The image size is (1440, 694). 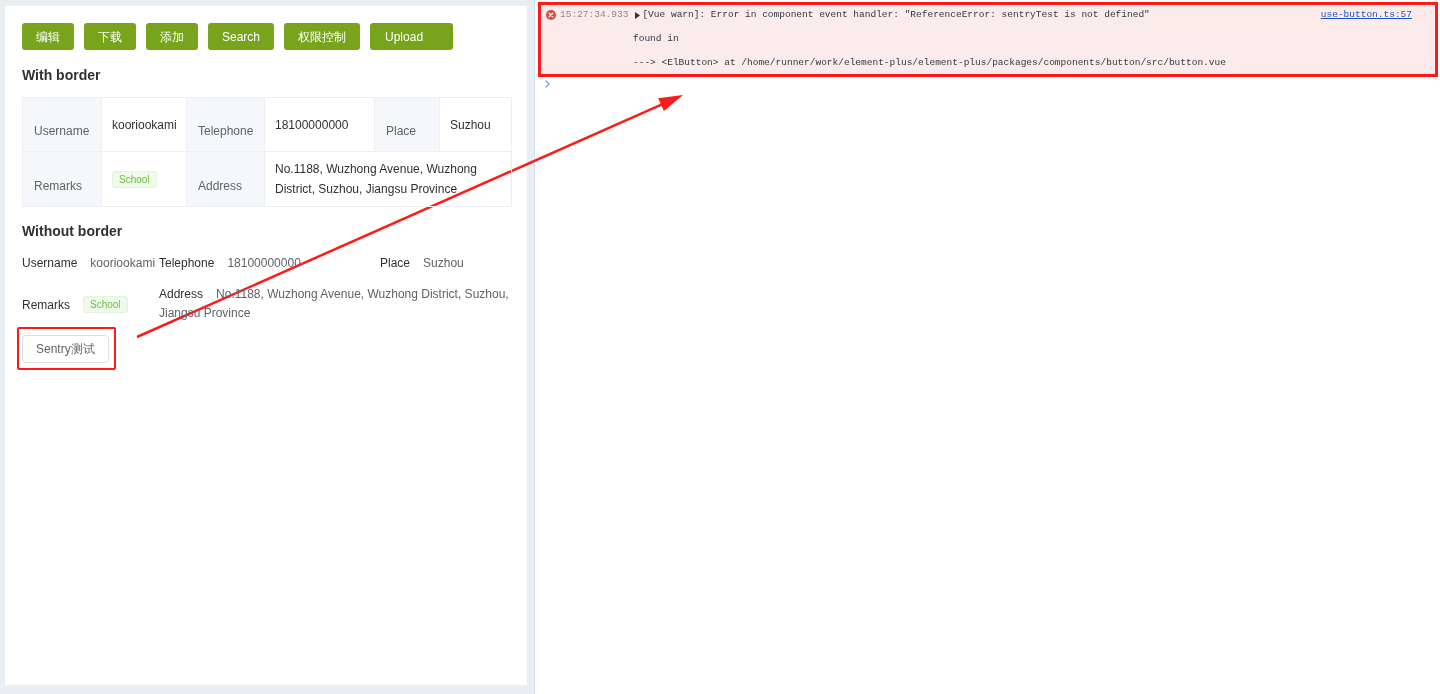 I want to click on section-heading: Without border, so click(x=72, y=231).